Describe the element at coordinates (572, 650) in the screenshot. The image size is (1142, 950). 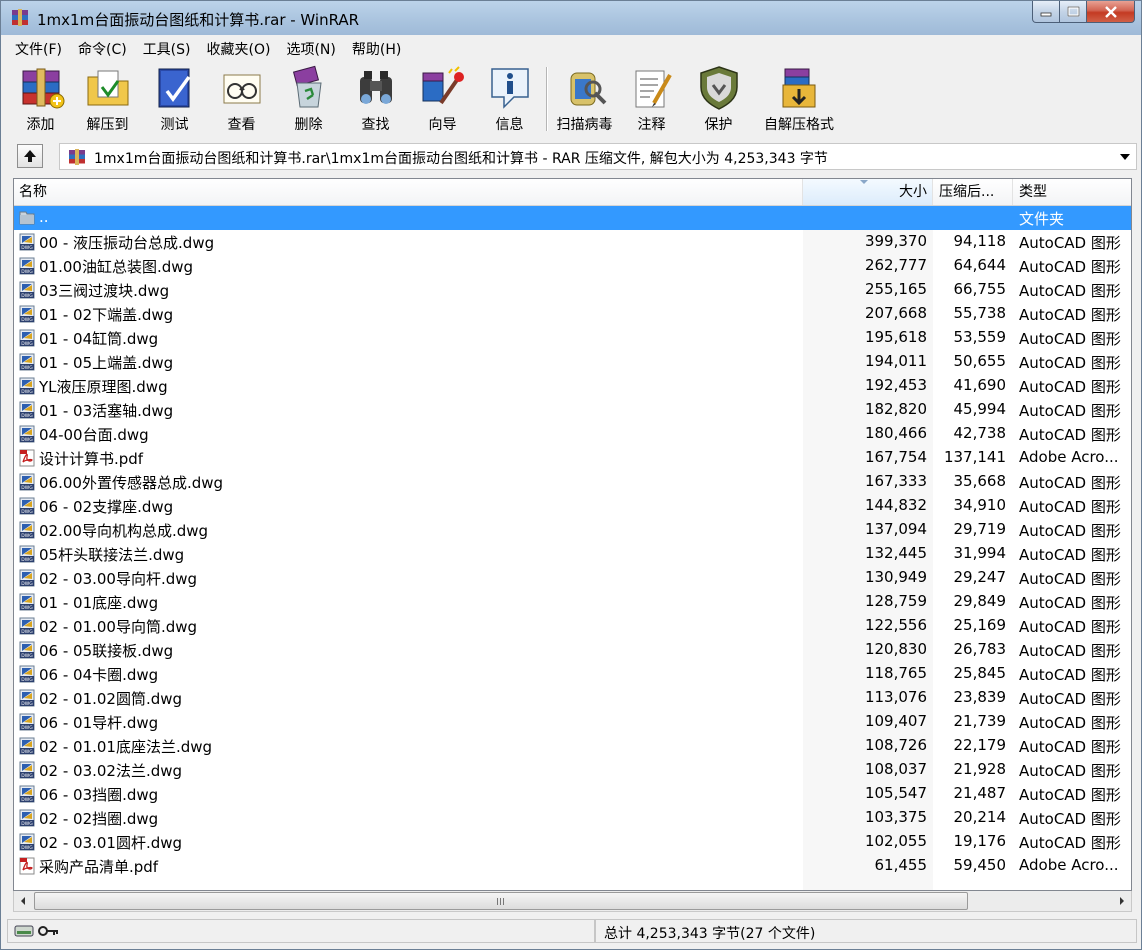
I see `file-row: DWG 06 - 05联接板.dwg 120,830 26,783 AutoCAD 图形` at that location.